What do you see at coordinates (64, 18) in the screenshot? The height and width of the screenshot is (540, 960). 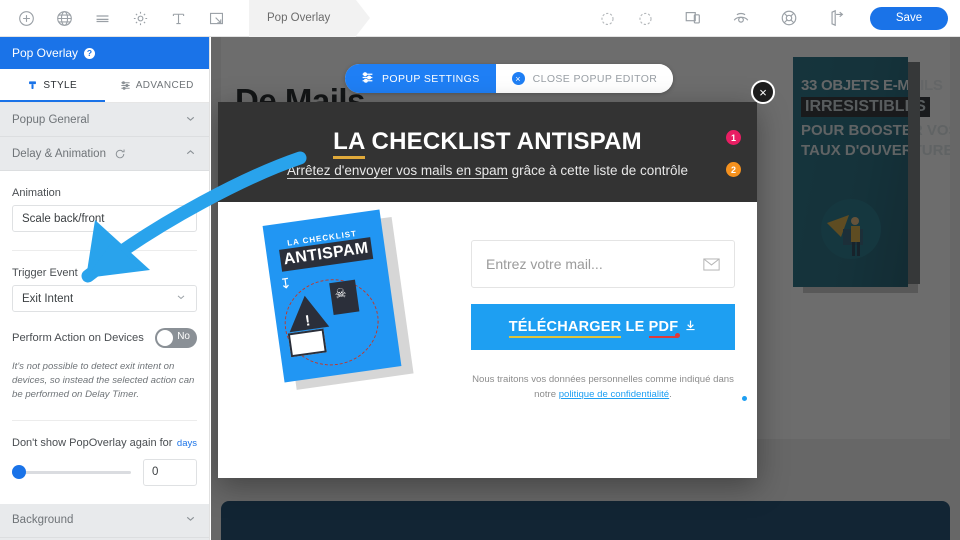 I see `globe-icon` at bounding box center [64, 18].